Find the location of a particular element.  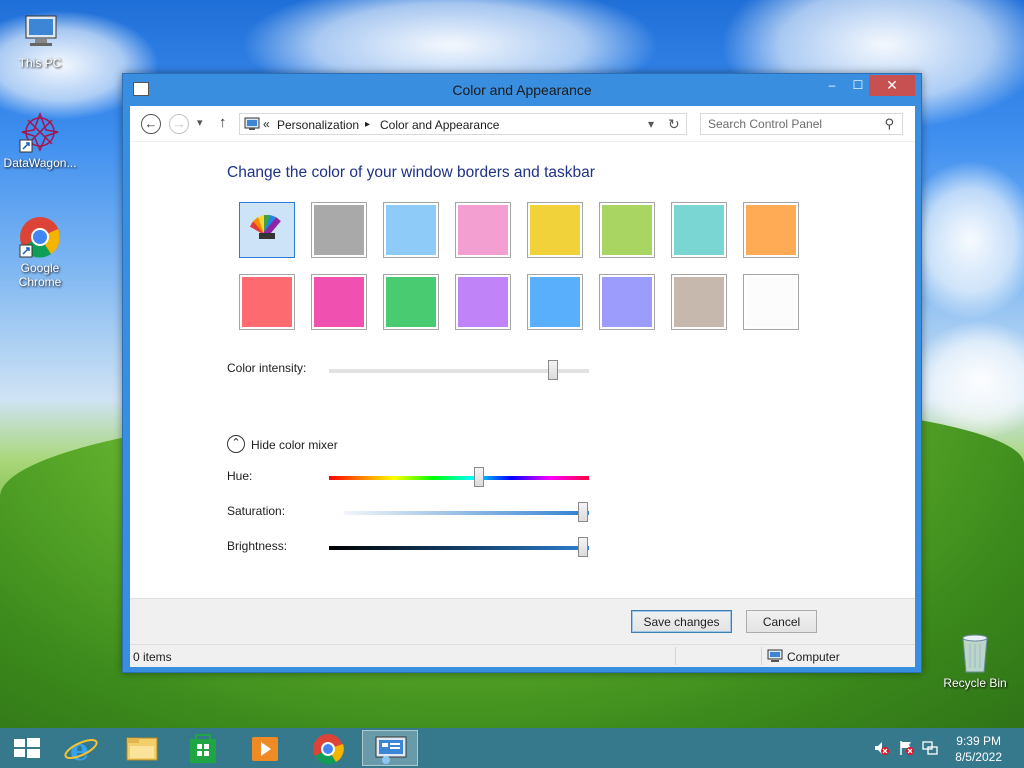

hide-color-mixer-link: Hide color mixer is located at coordinates (294, 445).